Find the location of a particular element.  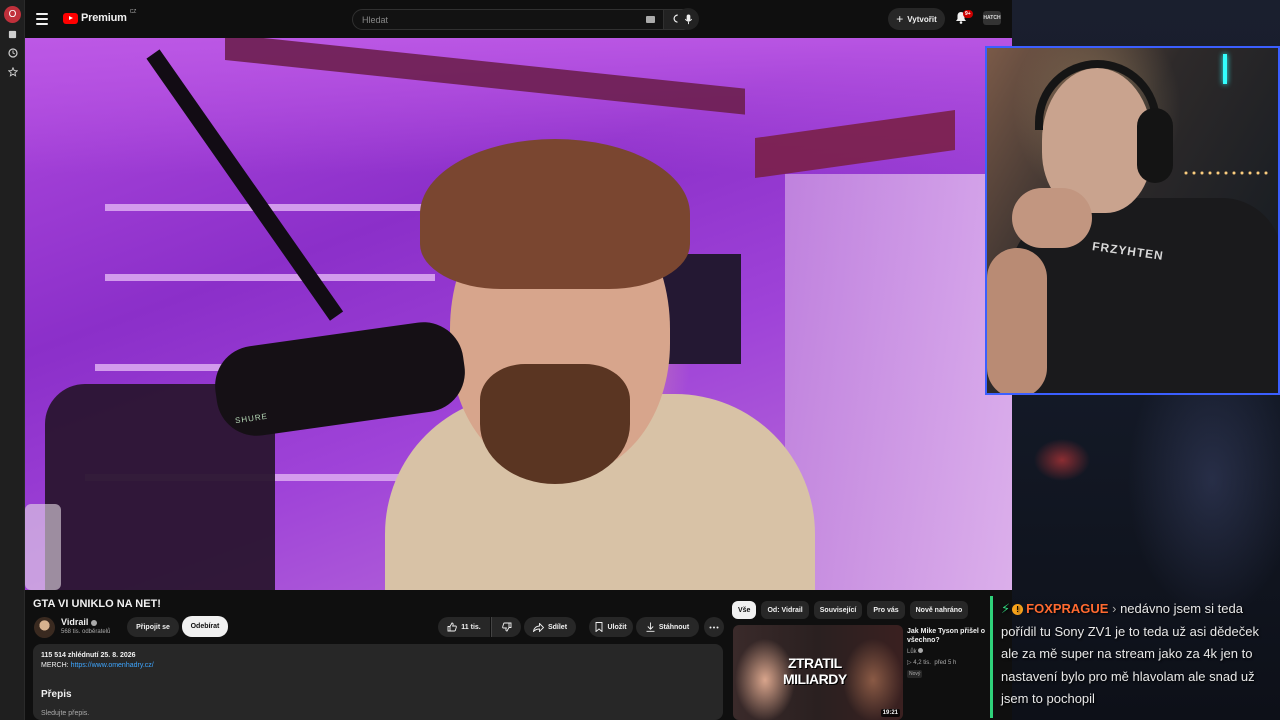

recommended-channel: Lůk is located at coordinates (915, 651).